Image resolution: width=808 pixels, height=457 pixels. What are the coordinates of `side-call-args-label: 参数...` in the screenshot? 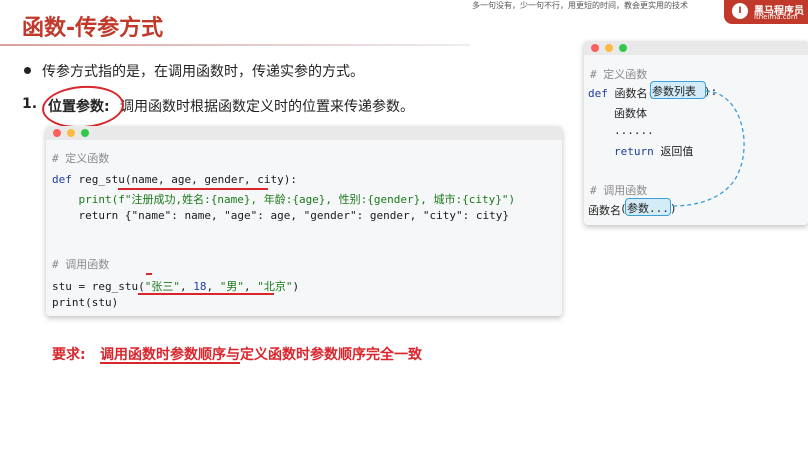 It's located at (648, 208).